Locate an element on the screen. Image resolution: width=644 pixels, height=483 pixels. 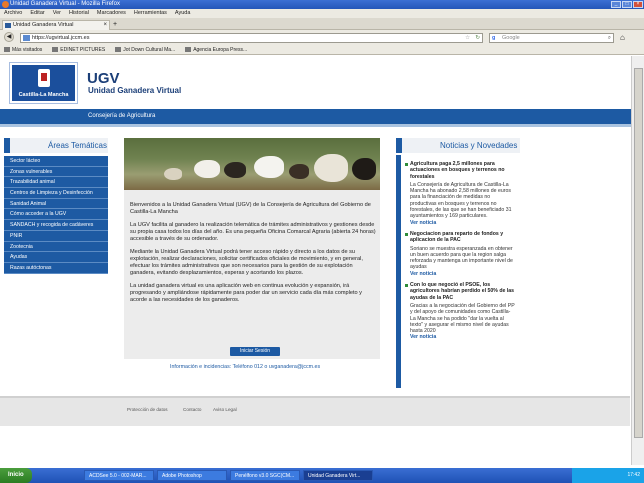
clock: 17:42 is located at coordinates (633, 475).